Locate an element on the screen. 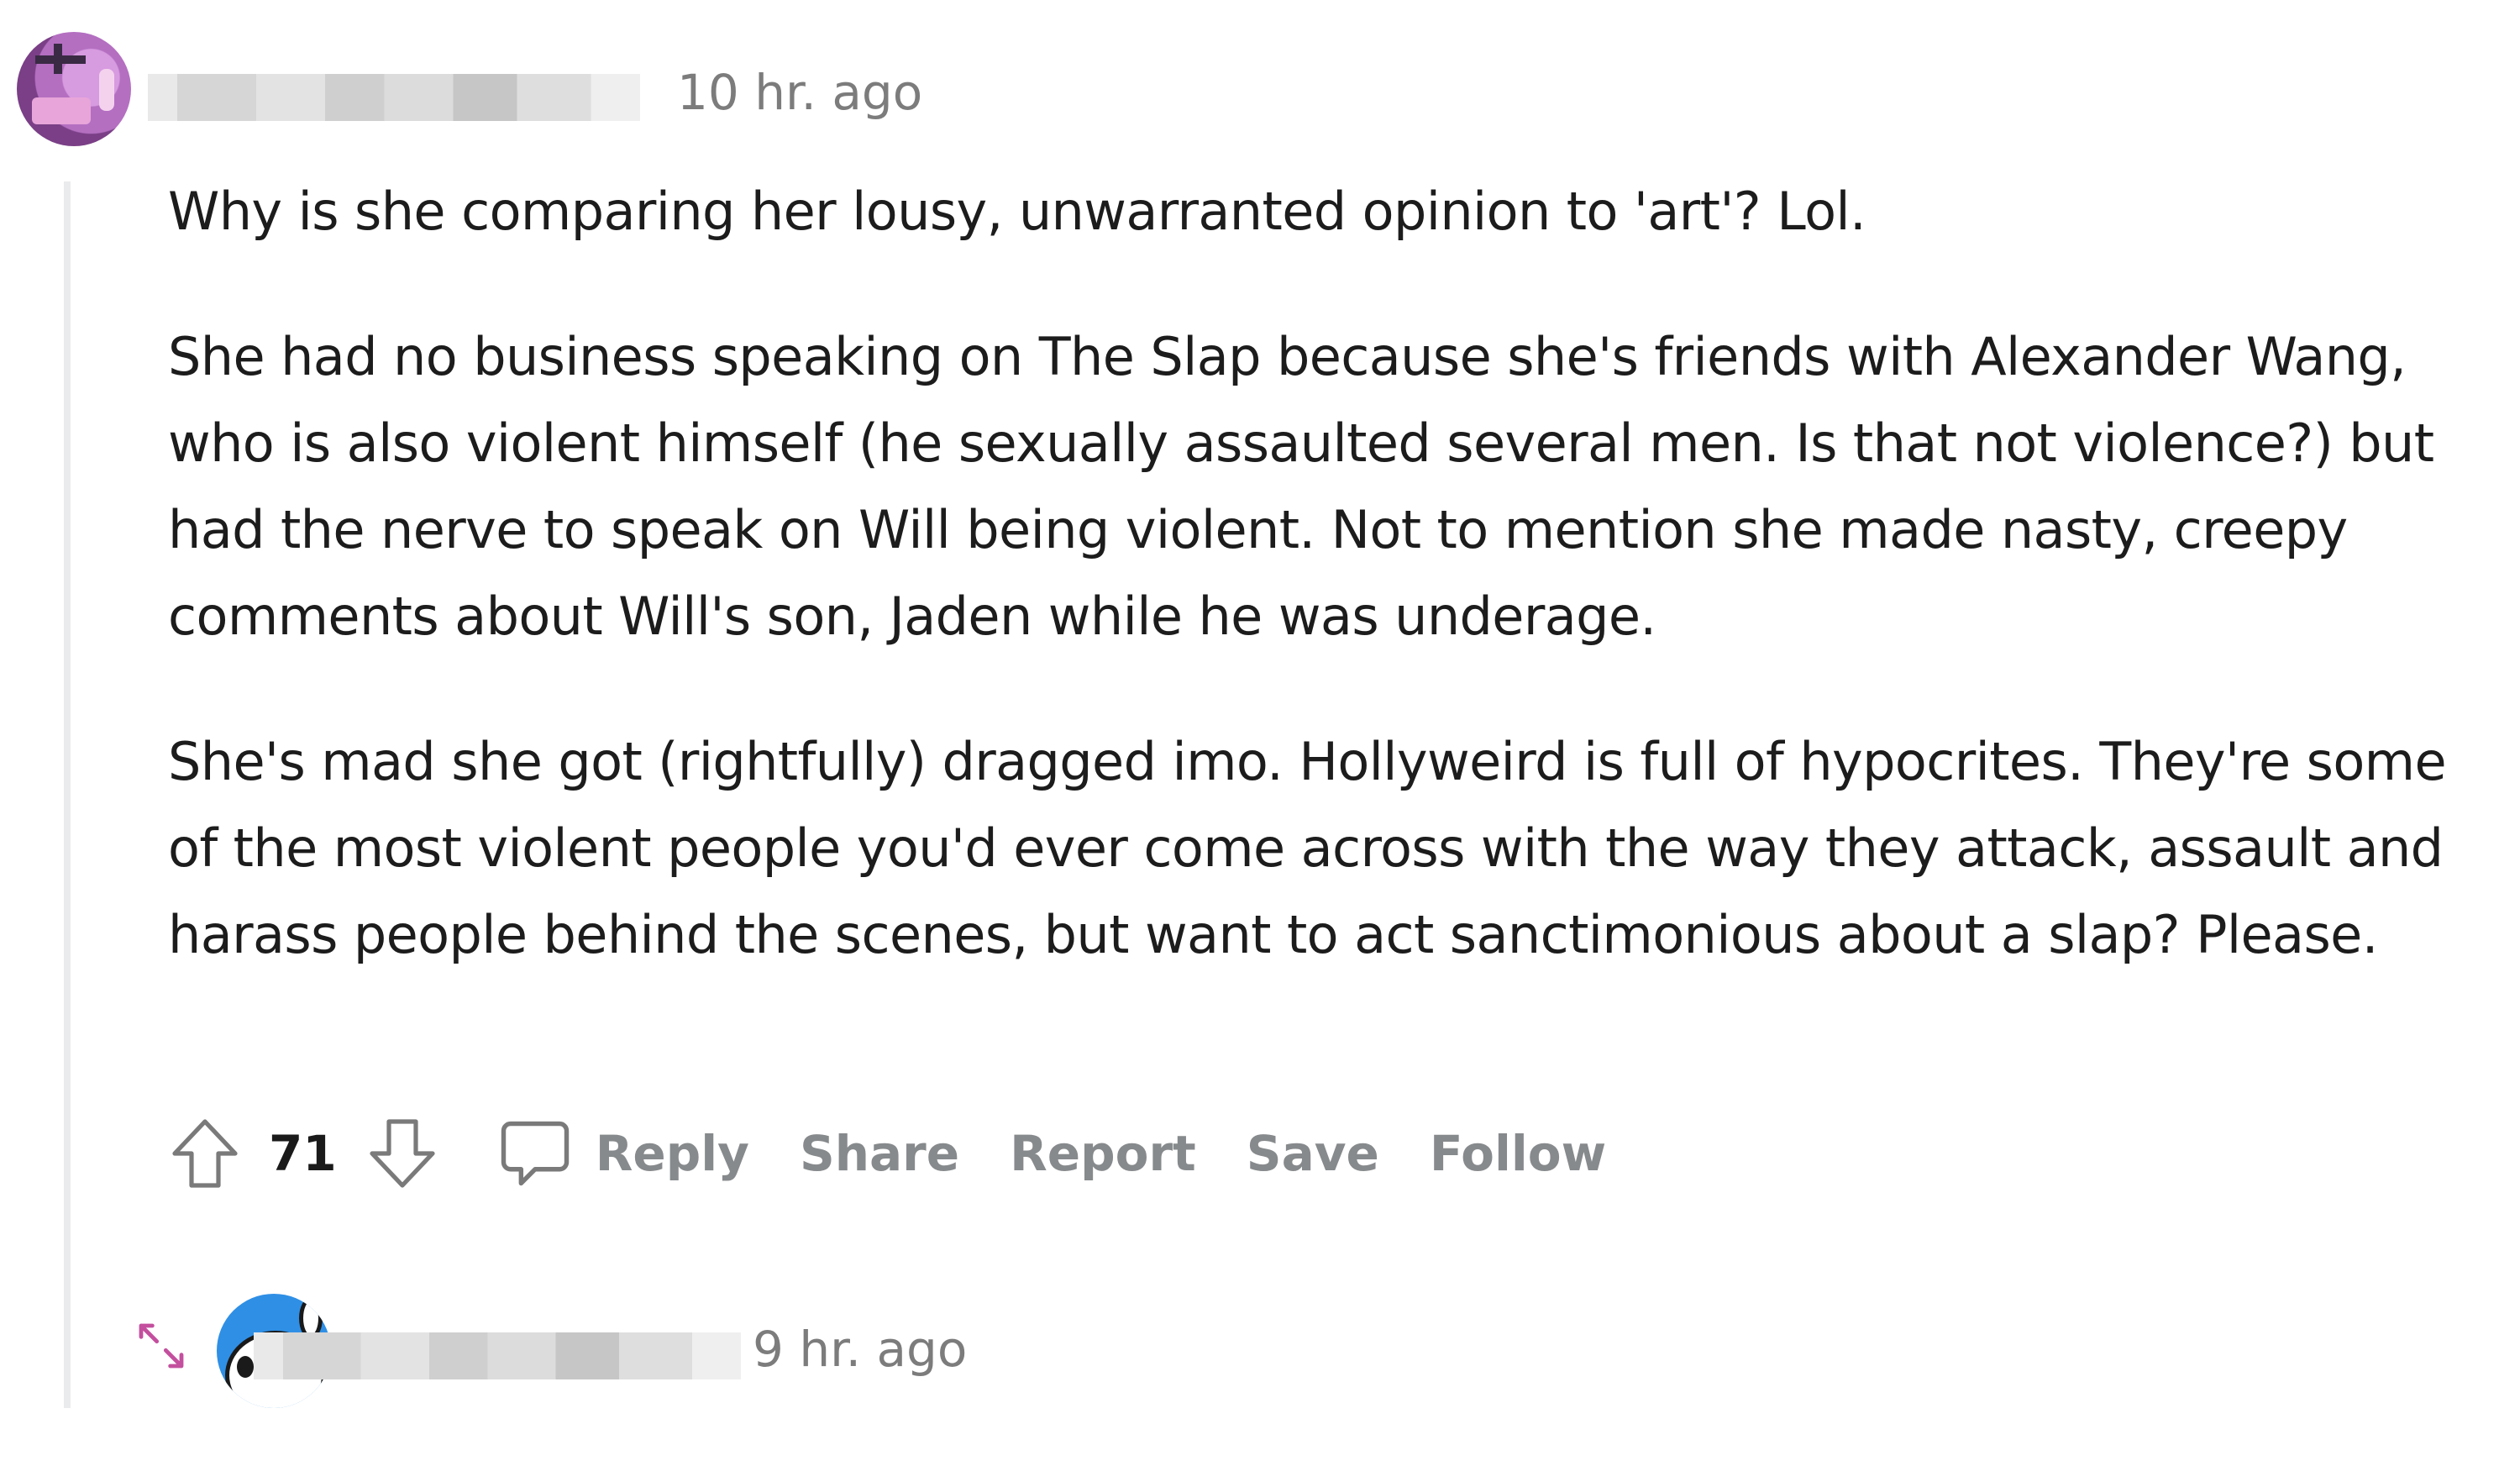 The height and width of the screenshot is (1466, 2520). thread-line is located at coordinates (67, 794).